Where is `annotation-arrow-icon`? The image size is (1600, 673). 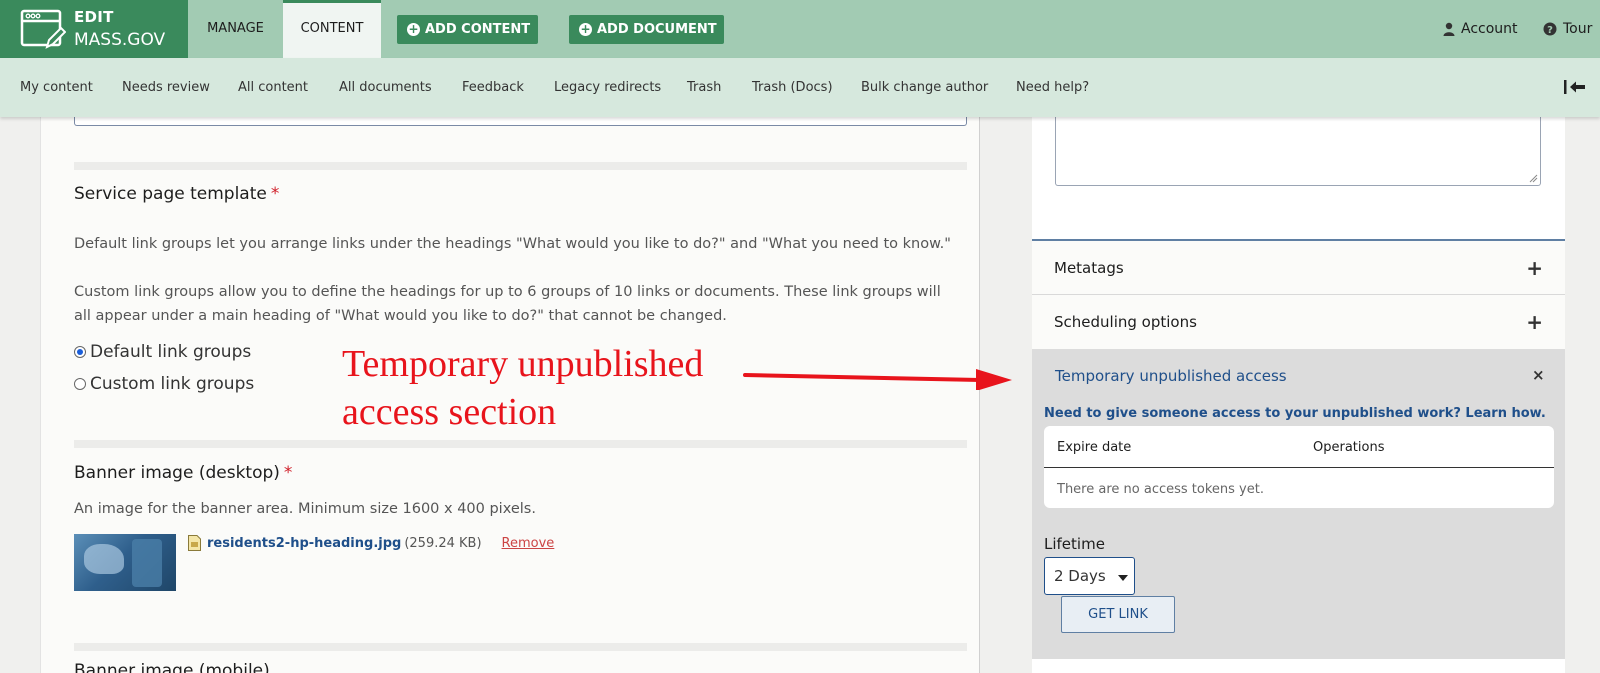 annotation-arrow-icon is located at coordinates (877, 379).